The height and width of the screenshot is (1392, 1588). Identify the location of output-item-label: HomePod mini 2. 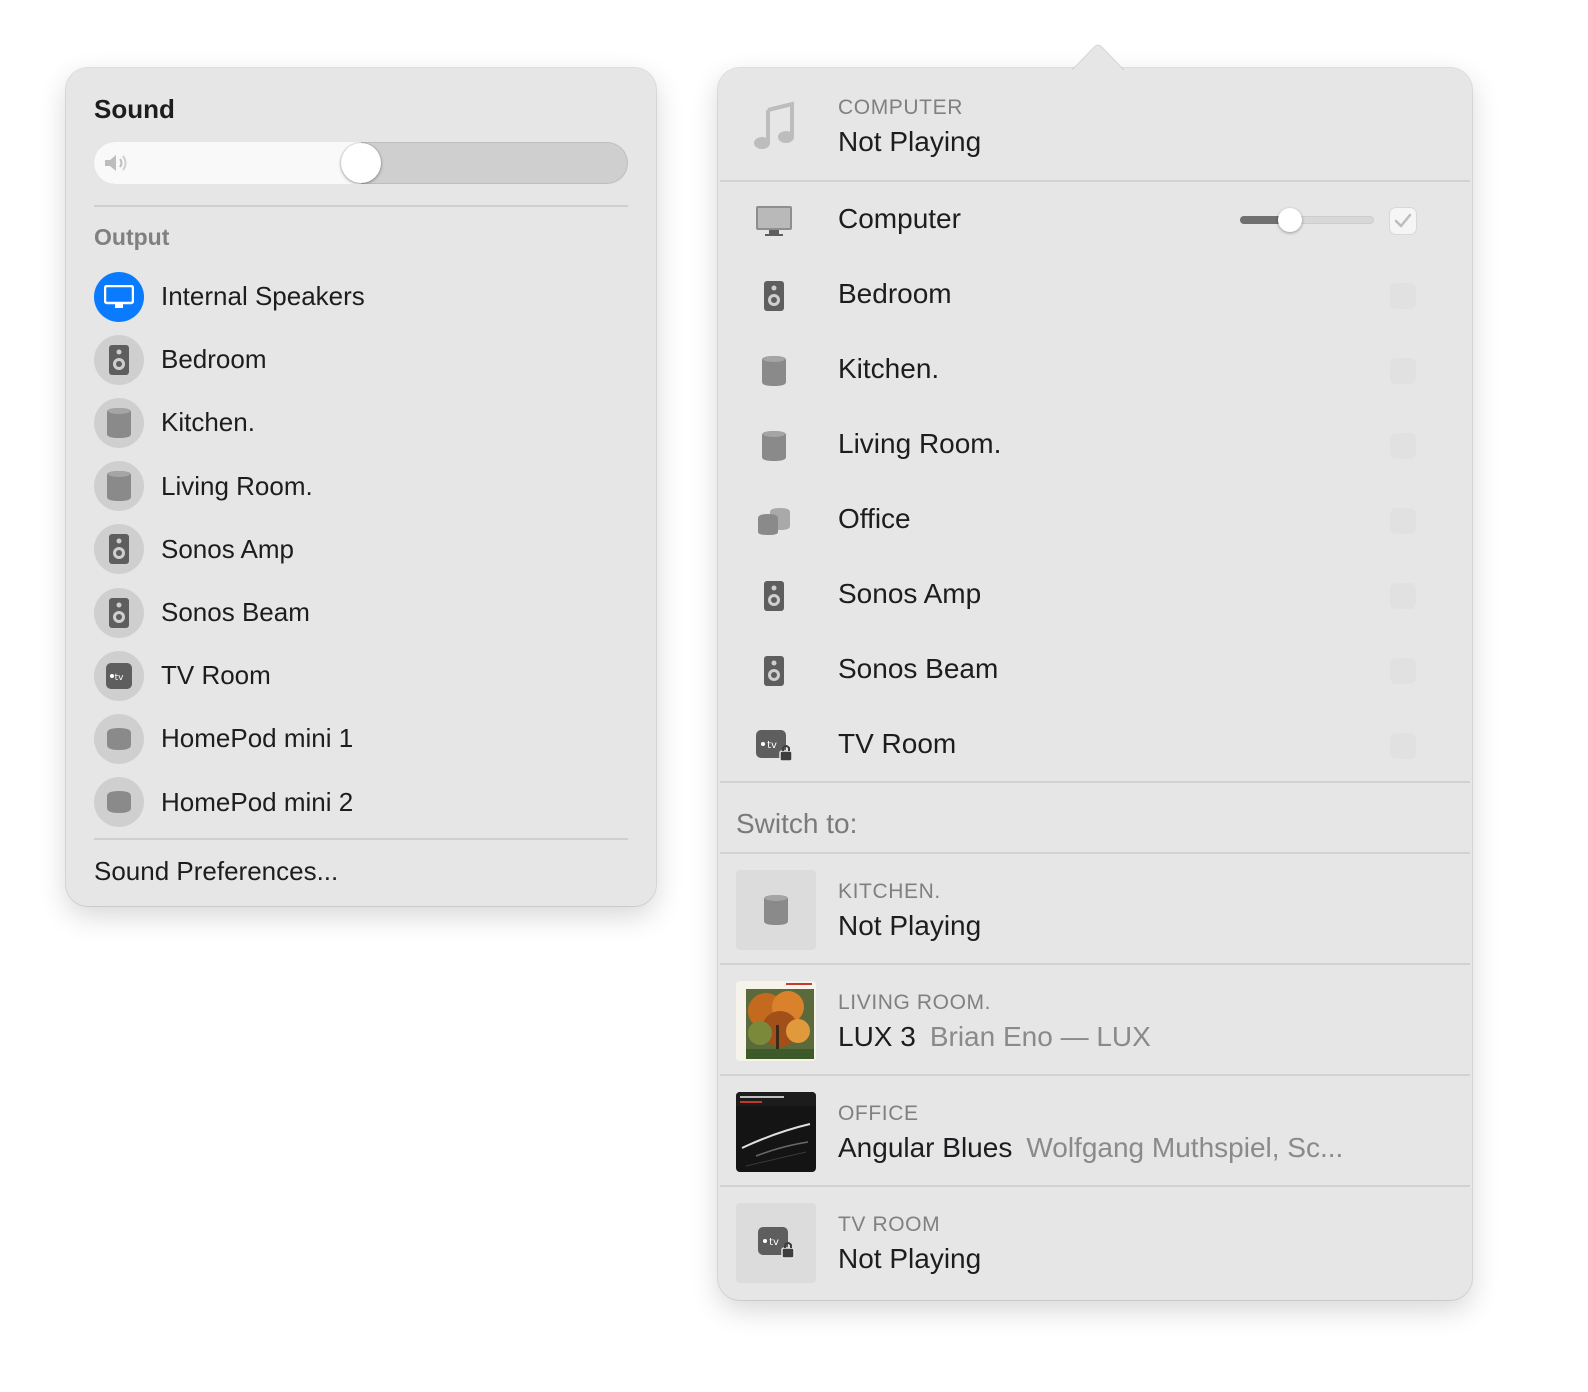
(257, 801).